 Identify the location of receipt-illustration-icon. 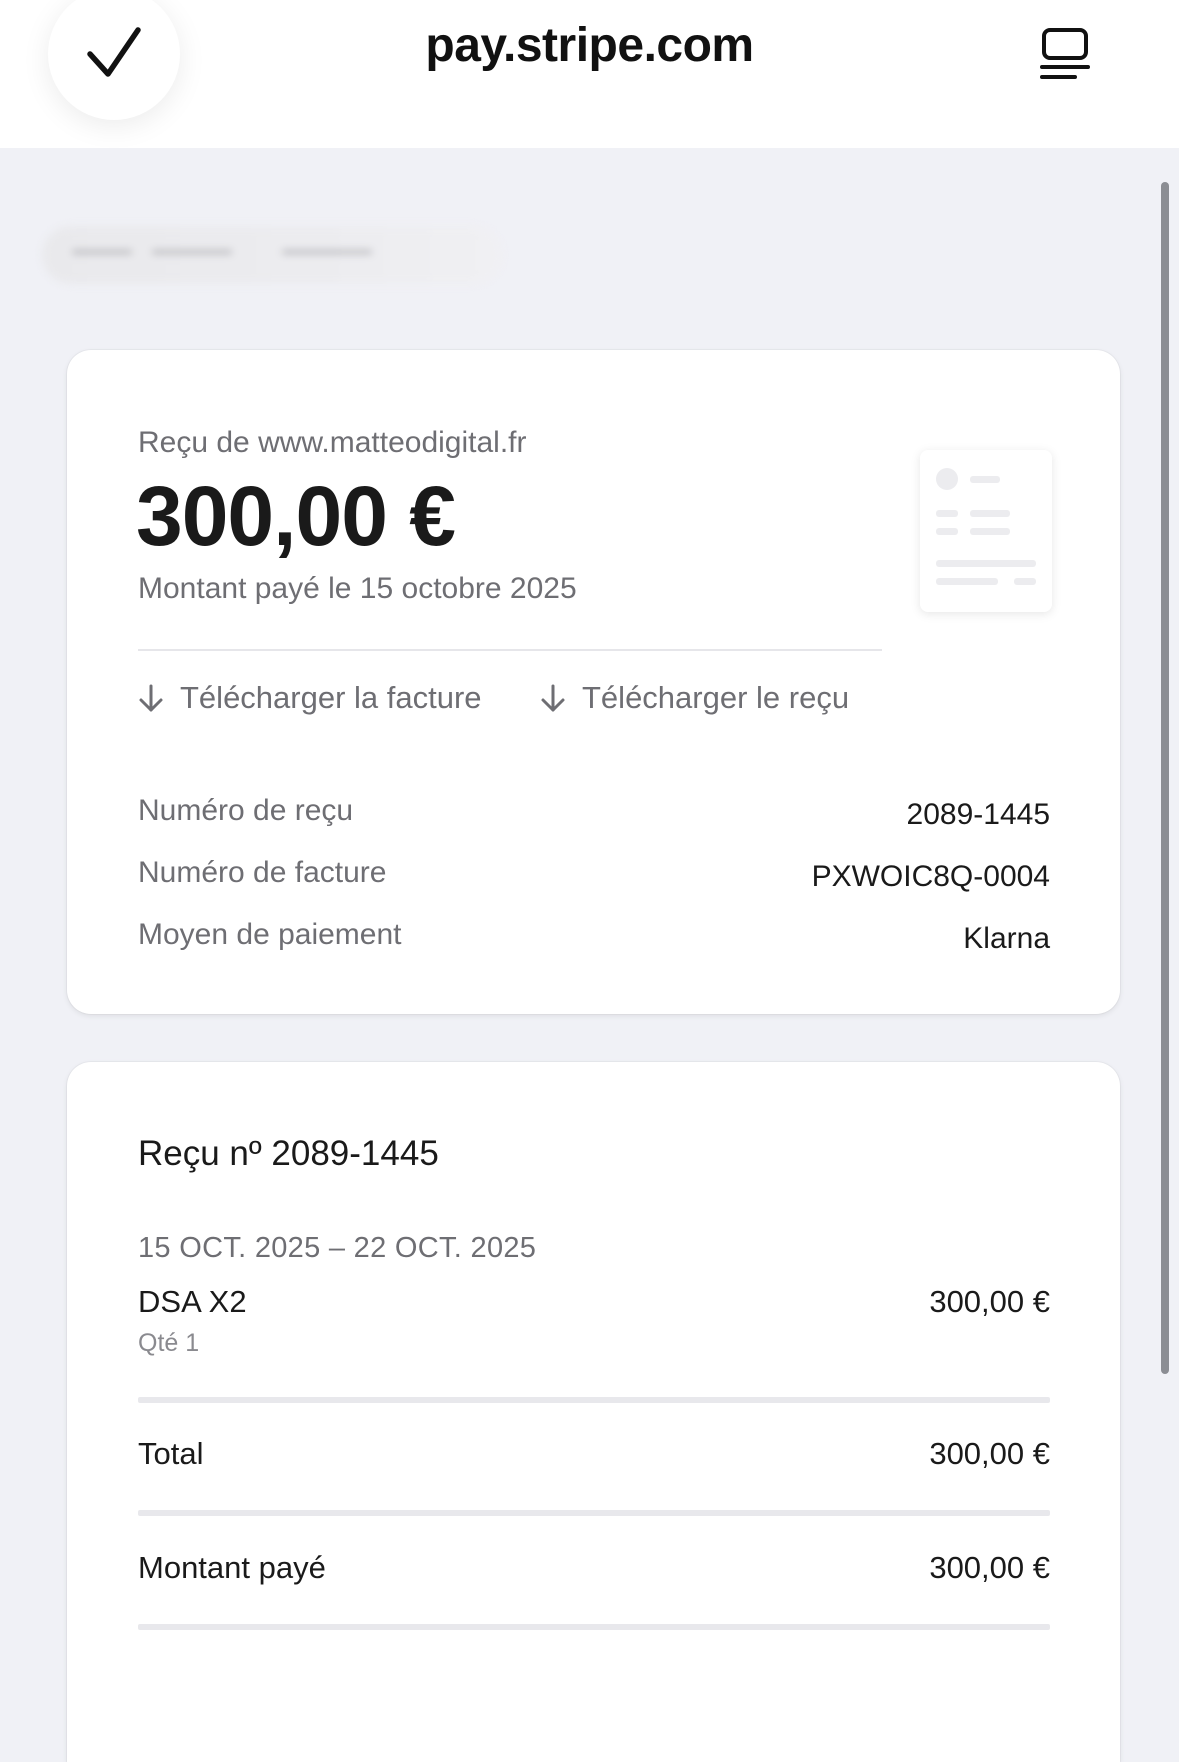
(986, 531).